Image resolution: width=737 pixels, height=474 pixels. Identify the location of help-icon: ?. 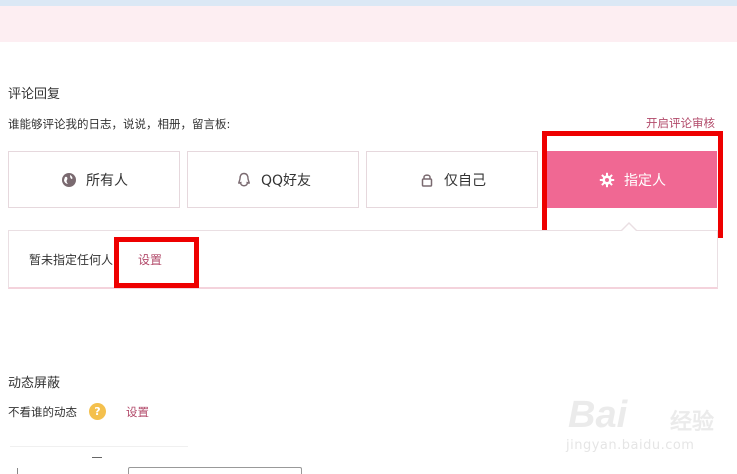
(97, 411).